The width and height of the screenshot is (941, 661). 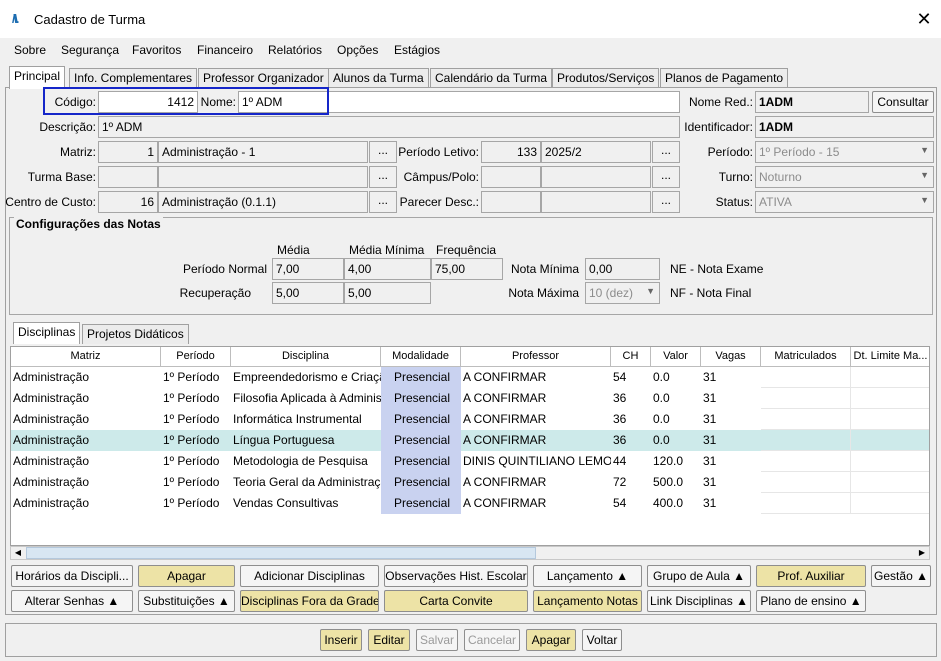 I want to click on lancamento-button: Lançamento ▲, so click(x=587, y=576).